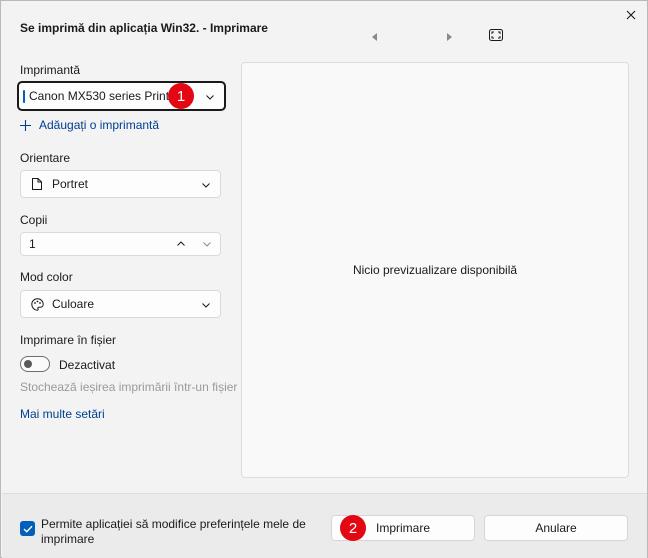 This screenshot has height=558, width=648. I want to click on checkmark-icon, so click(27, 529).